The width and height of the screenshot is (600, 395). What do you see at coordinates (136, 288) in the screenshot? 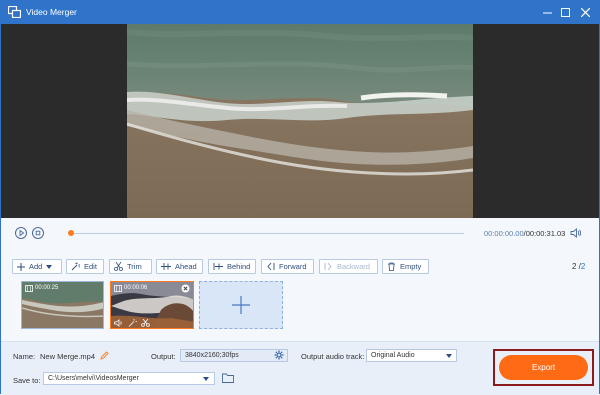
I see `clip-2-duration: 00:00:06` at bounding box center [136, 288].